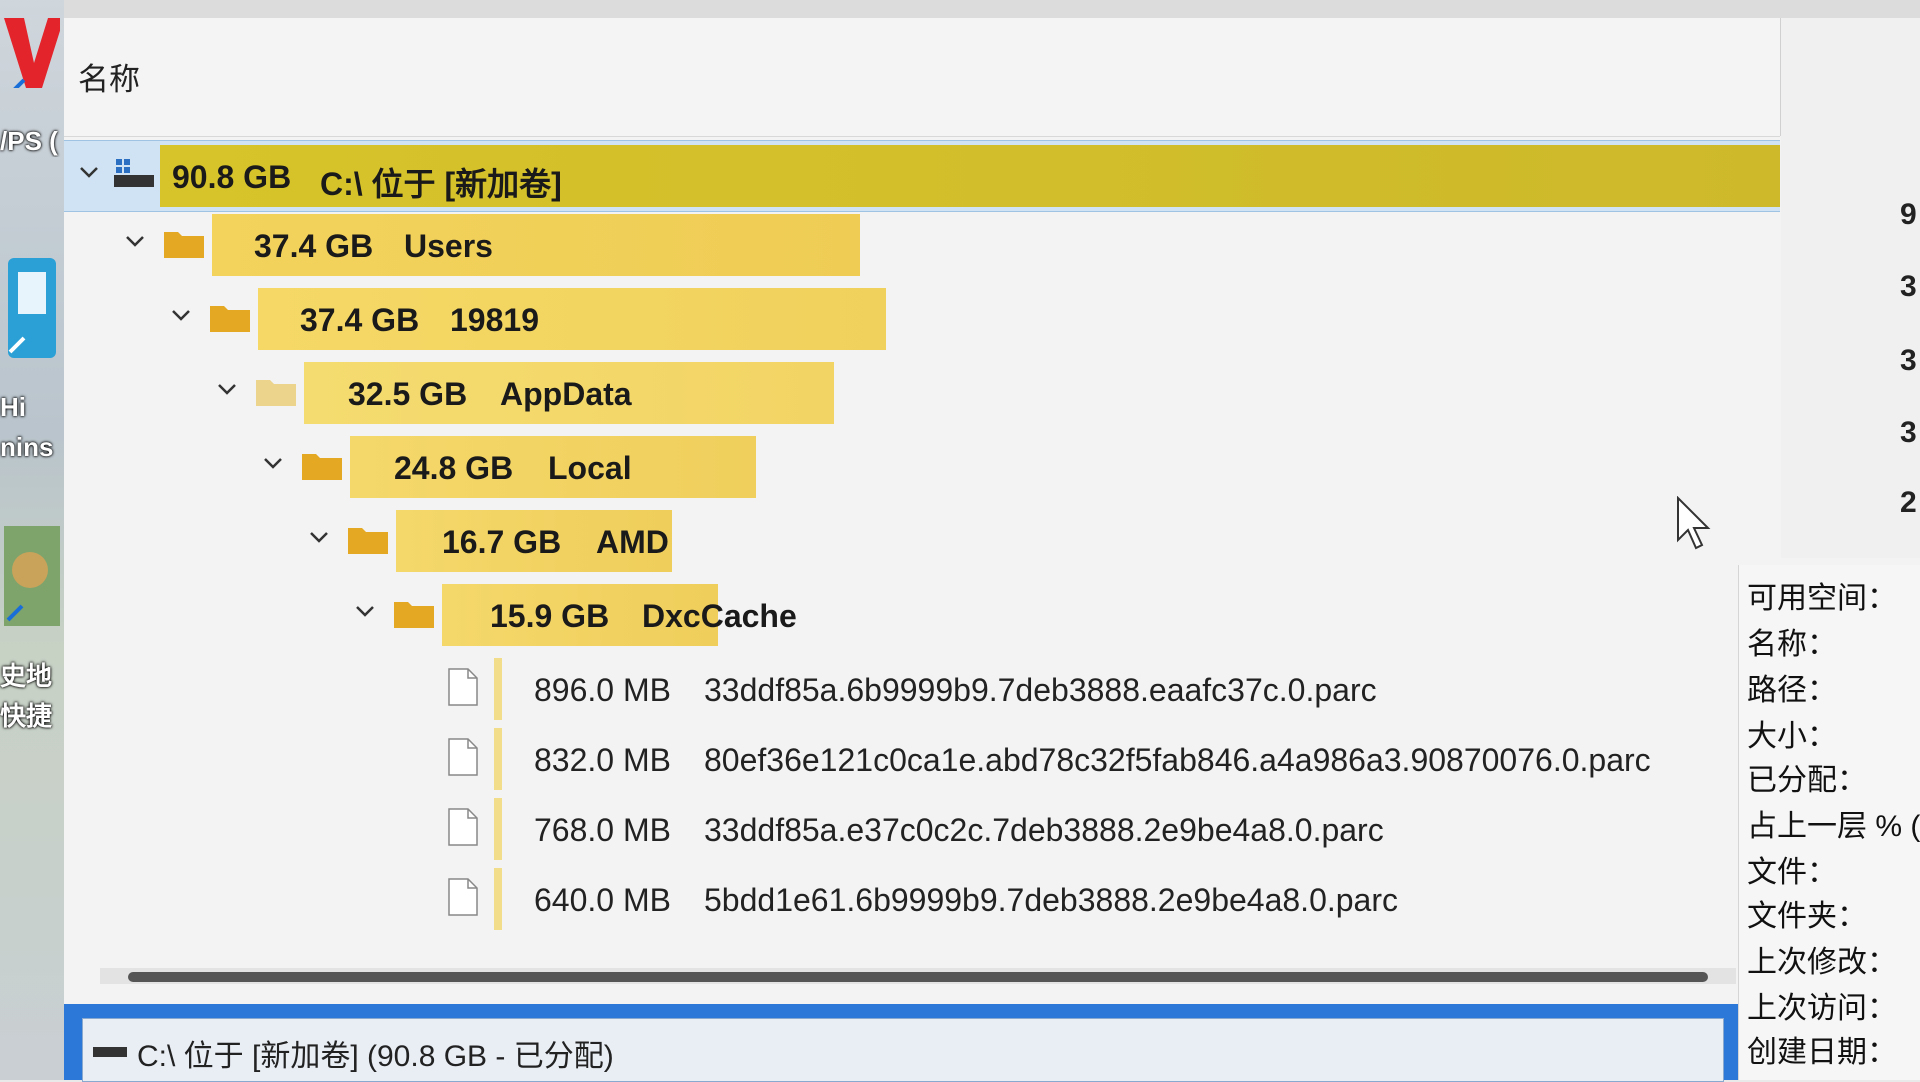 The height and width of the screenshot is (1082, 1920). Describe the element at coordinates (922, 176) in the screenshot. I see `tree-row-drive-c: 90.8 GB C:\ 位于 [新加卷]` at that location.